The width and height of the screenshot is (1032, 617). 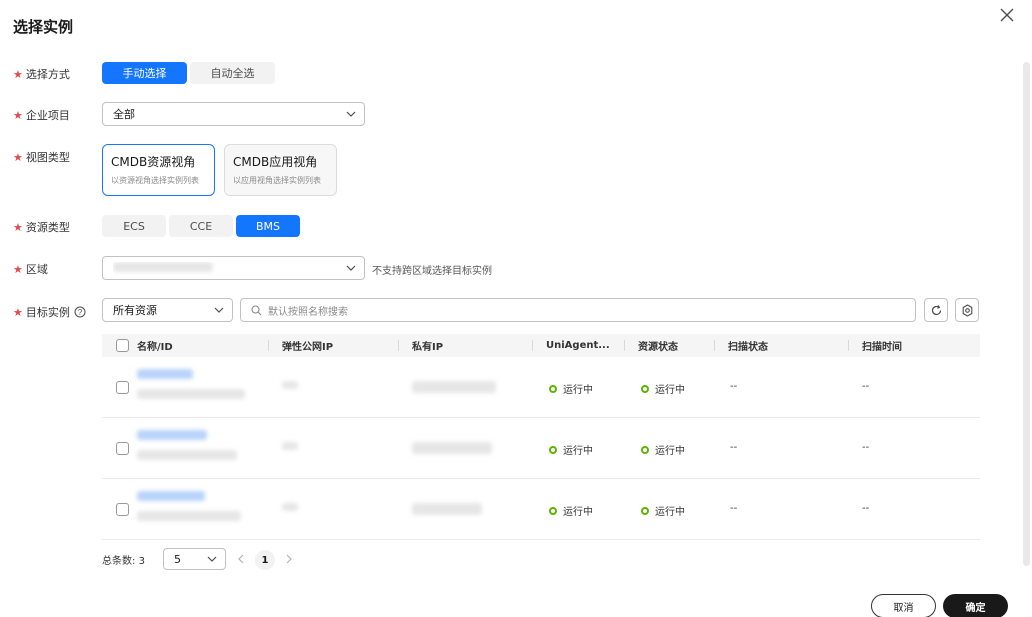 I want to click on resource-filter-value: 所有资源, so click(x=135, y=310).